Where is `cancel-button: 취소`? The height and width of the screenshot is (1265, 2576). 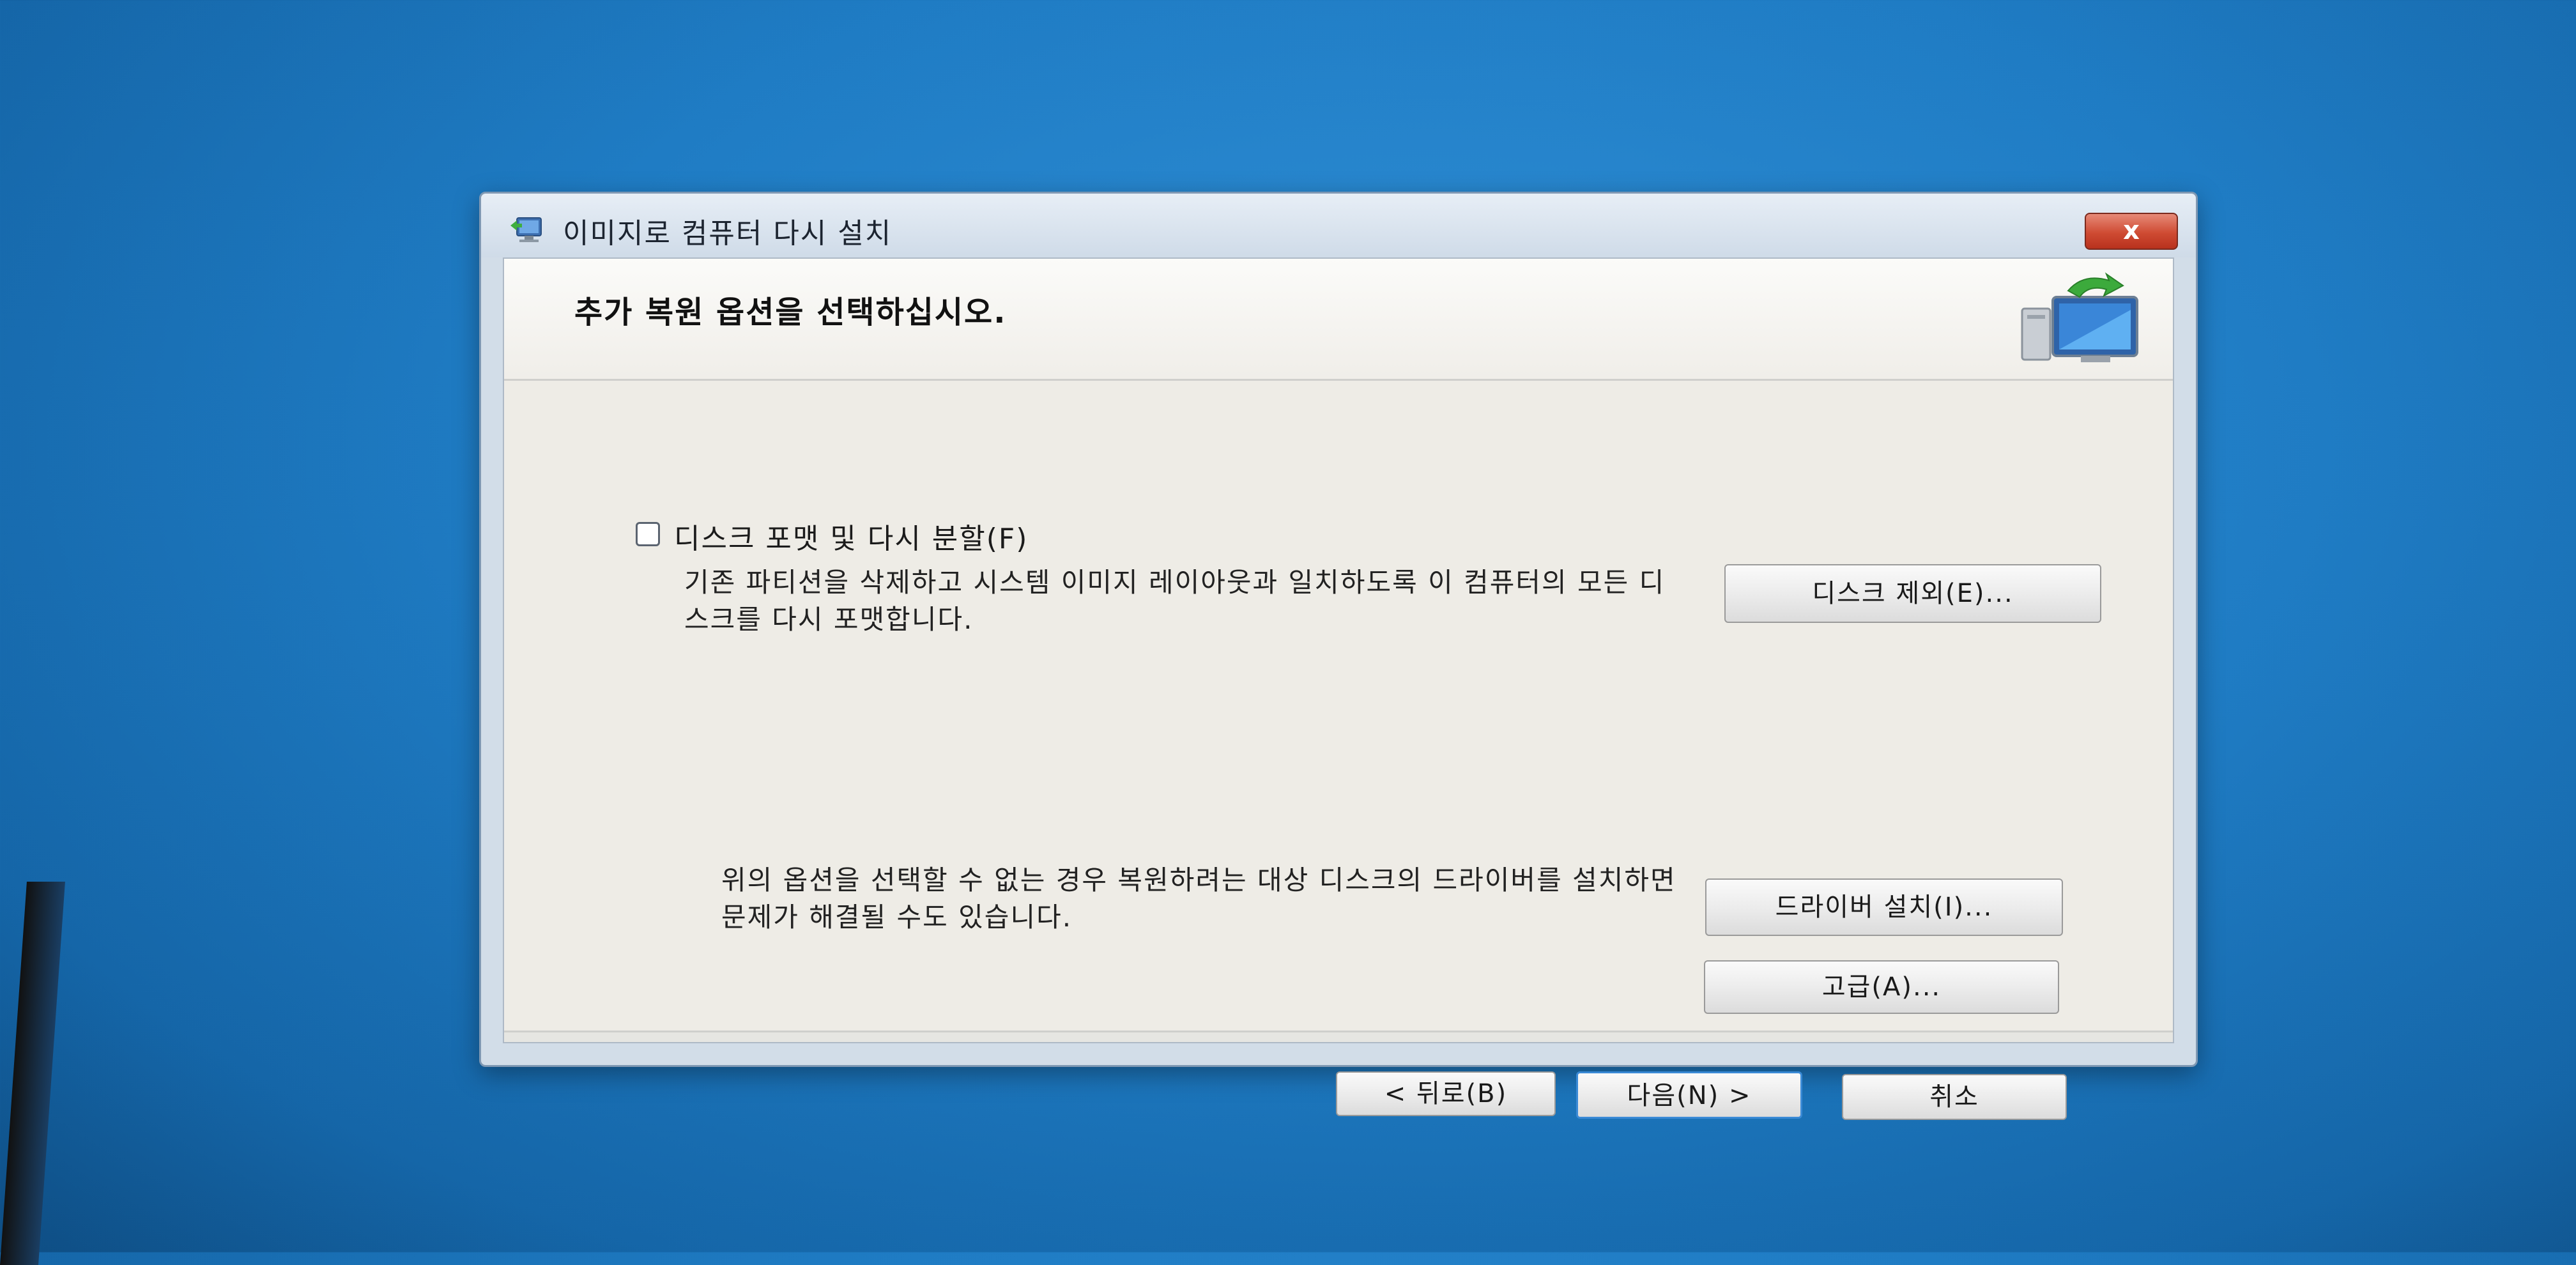 cancel-button: 취소 is located at coordinates (1954, 1097).